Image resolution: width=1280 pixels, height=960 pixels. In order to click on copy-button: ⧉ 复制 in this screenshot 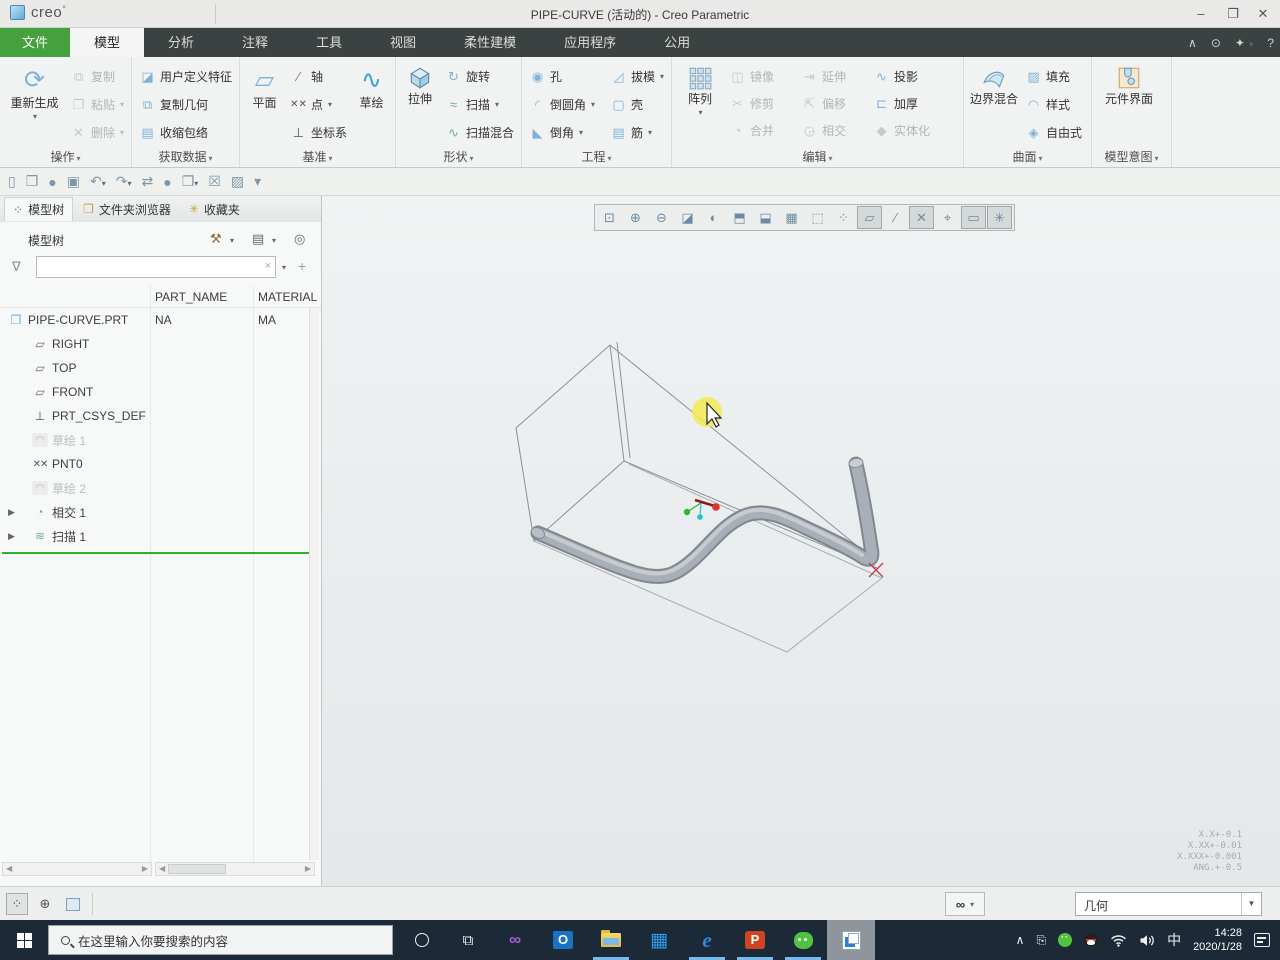, I will do `click(97, 76)`.